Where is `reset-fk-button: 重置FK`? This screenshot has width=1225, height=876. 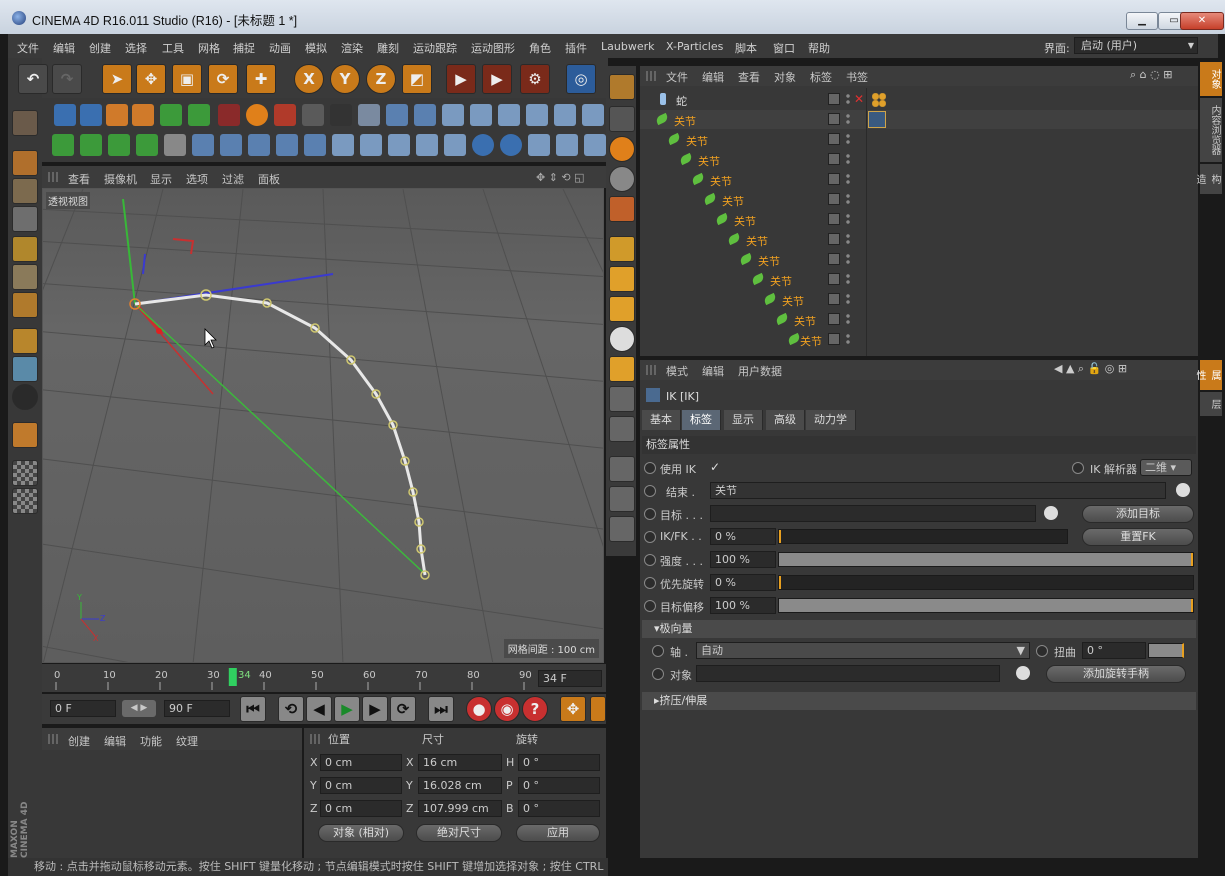
reset-fk-button: 重置FK is located at coordinates (1138, 537).